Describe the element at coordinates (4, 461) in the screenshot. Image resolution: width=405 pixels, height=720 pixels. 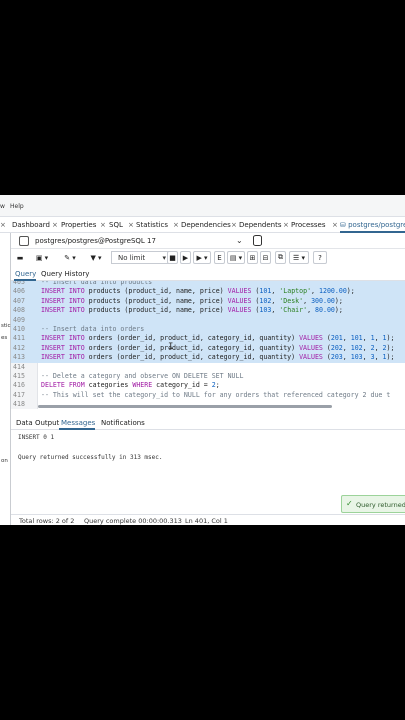
I see `sidebar-fragment: on` at that location.